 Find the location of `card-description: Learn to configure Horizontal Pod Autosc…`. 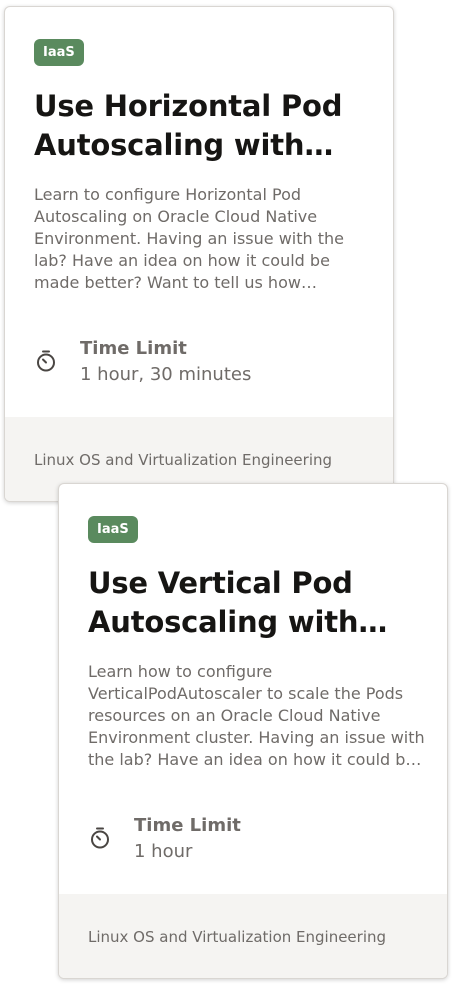

card-description: Learn to configure Horizontal Pod Autosc… is located at coordinates (189, 238).